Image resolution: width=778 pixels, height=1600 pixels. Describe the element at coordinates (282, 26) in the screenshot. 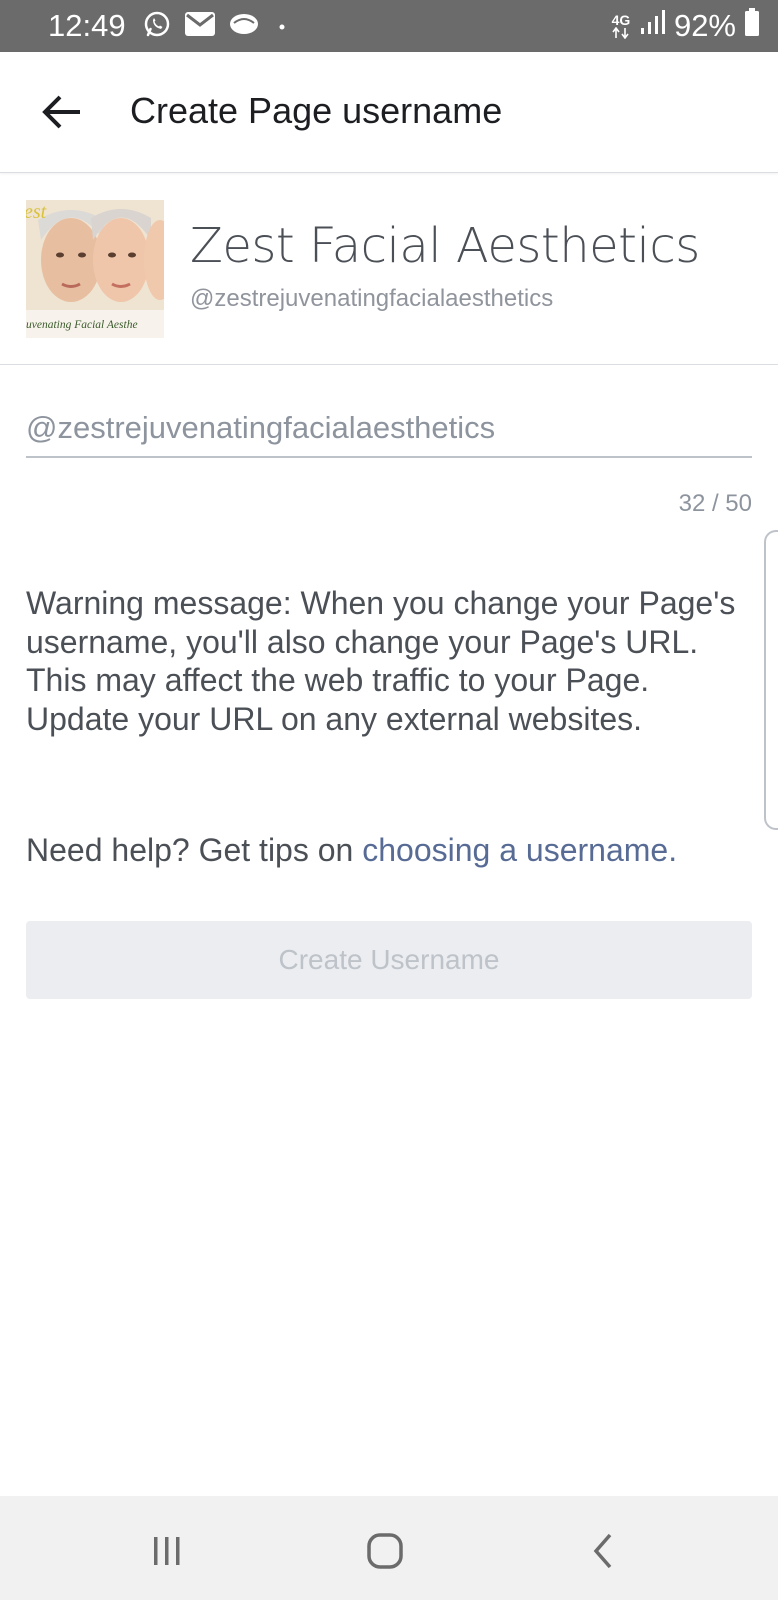

I see `dot-icon` at that location.